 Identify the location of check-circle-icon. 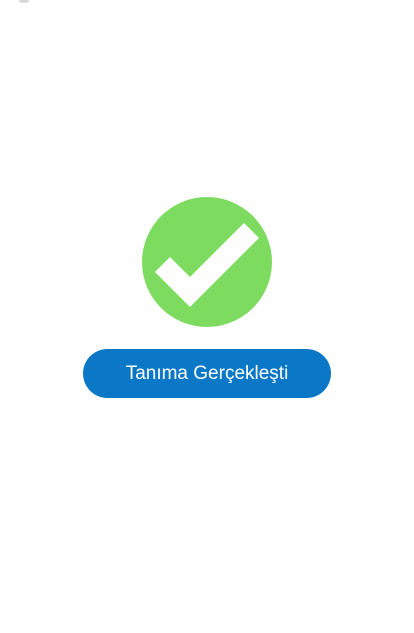
(207, 262).